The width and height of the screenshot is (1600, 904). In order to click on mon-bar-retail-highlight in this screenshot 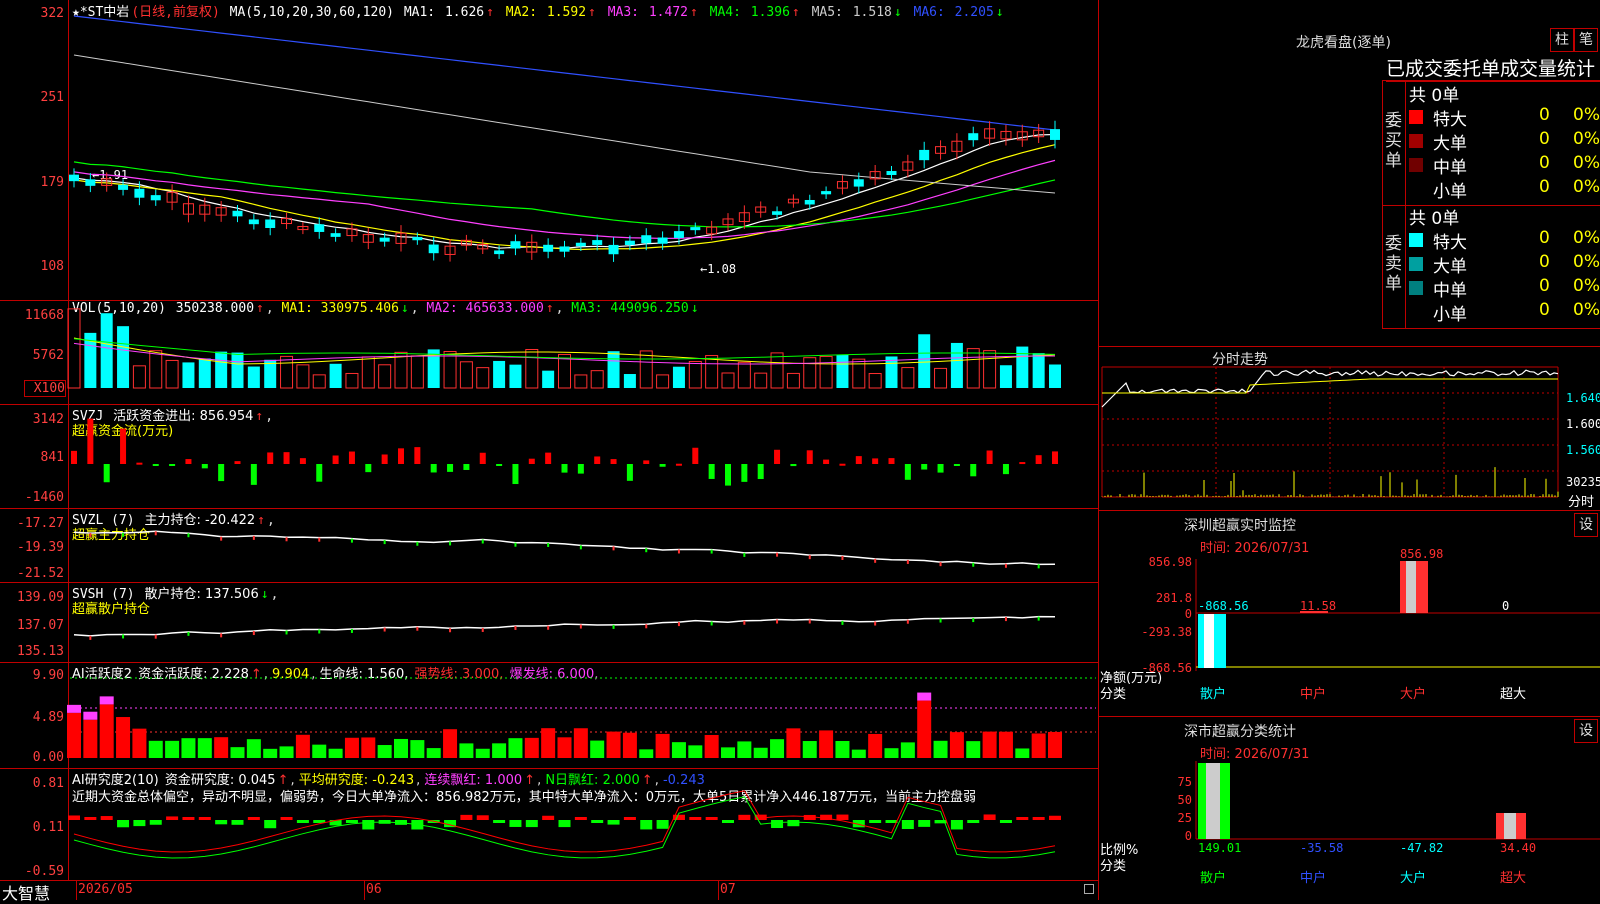, I will do `click(1209, 641)`.